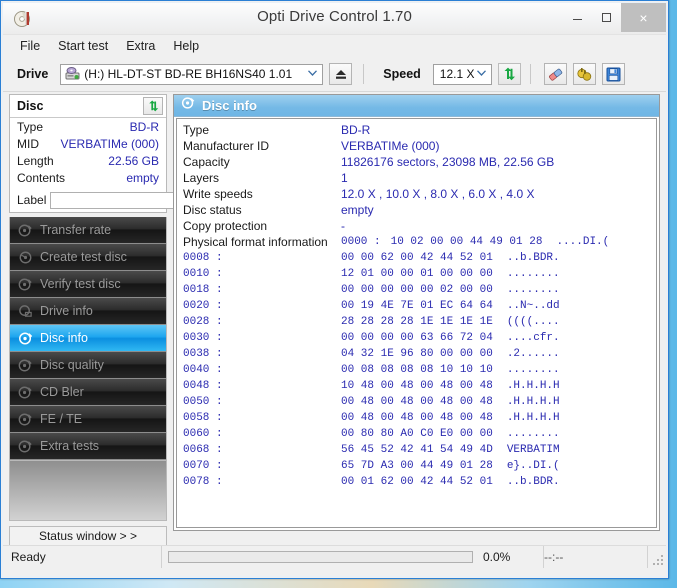 The image size is (677, 588). What do you see at coordinates (212, 210) in the screenshot?
I see `info-key: Disc status` at bounding box center [212, 210].